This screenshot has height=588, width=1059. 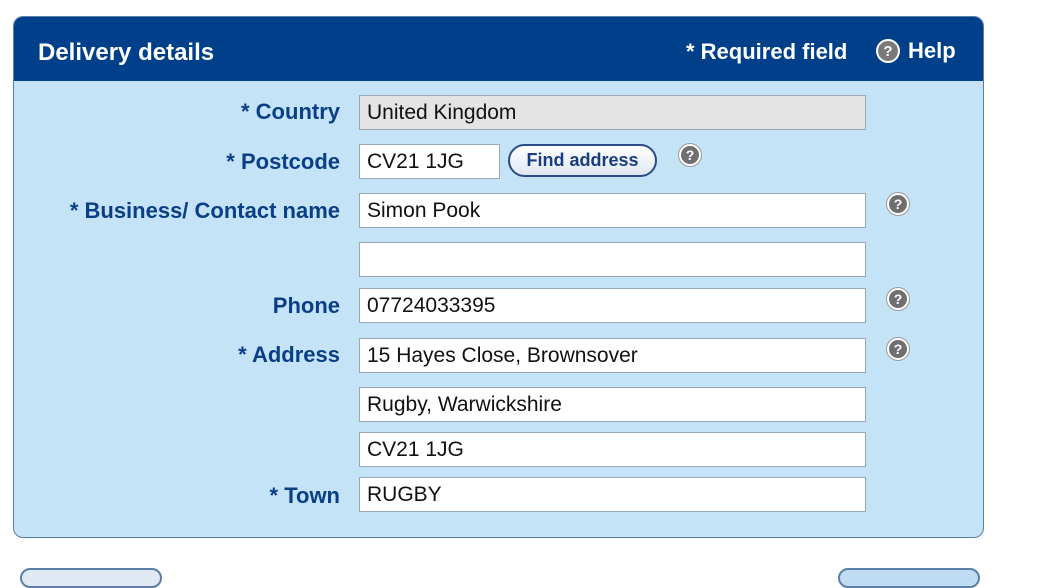 What do you see at coordinates (582, 160) in the screenshot?
I see `find-address-button: Find address` at bounding box center [582, 160].